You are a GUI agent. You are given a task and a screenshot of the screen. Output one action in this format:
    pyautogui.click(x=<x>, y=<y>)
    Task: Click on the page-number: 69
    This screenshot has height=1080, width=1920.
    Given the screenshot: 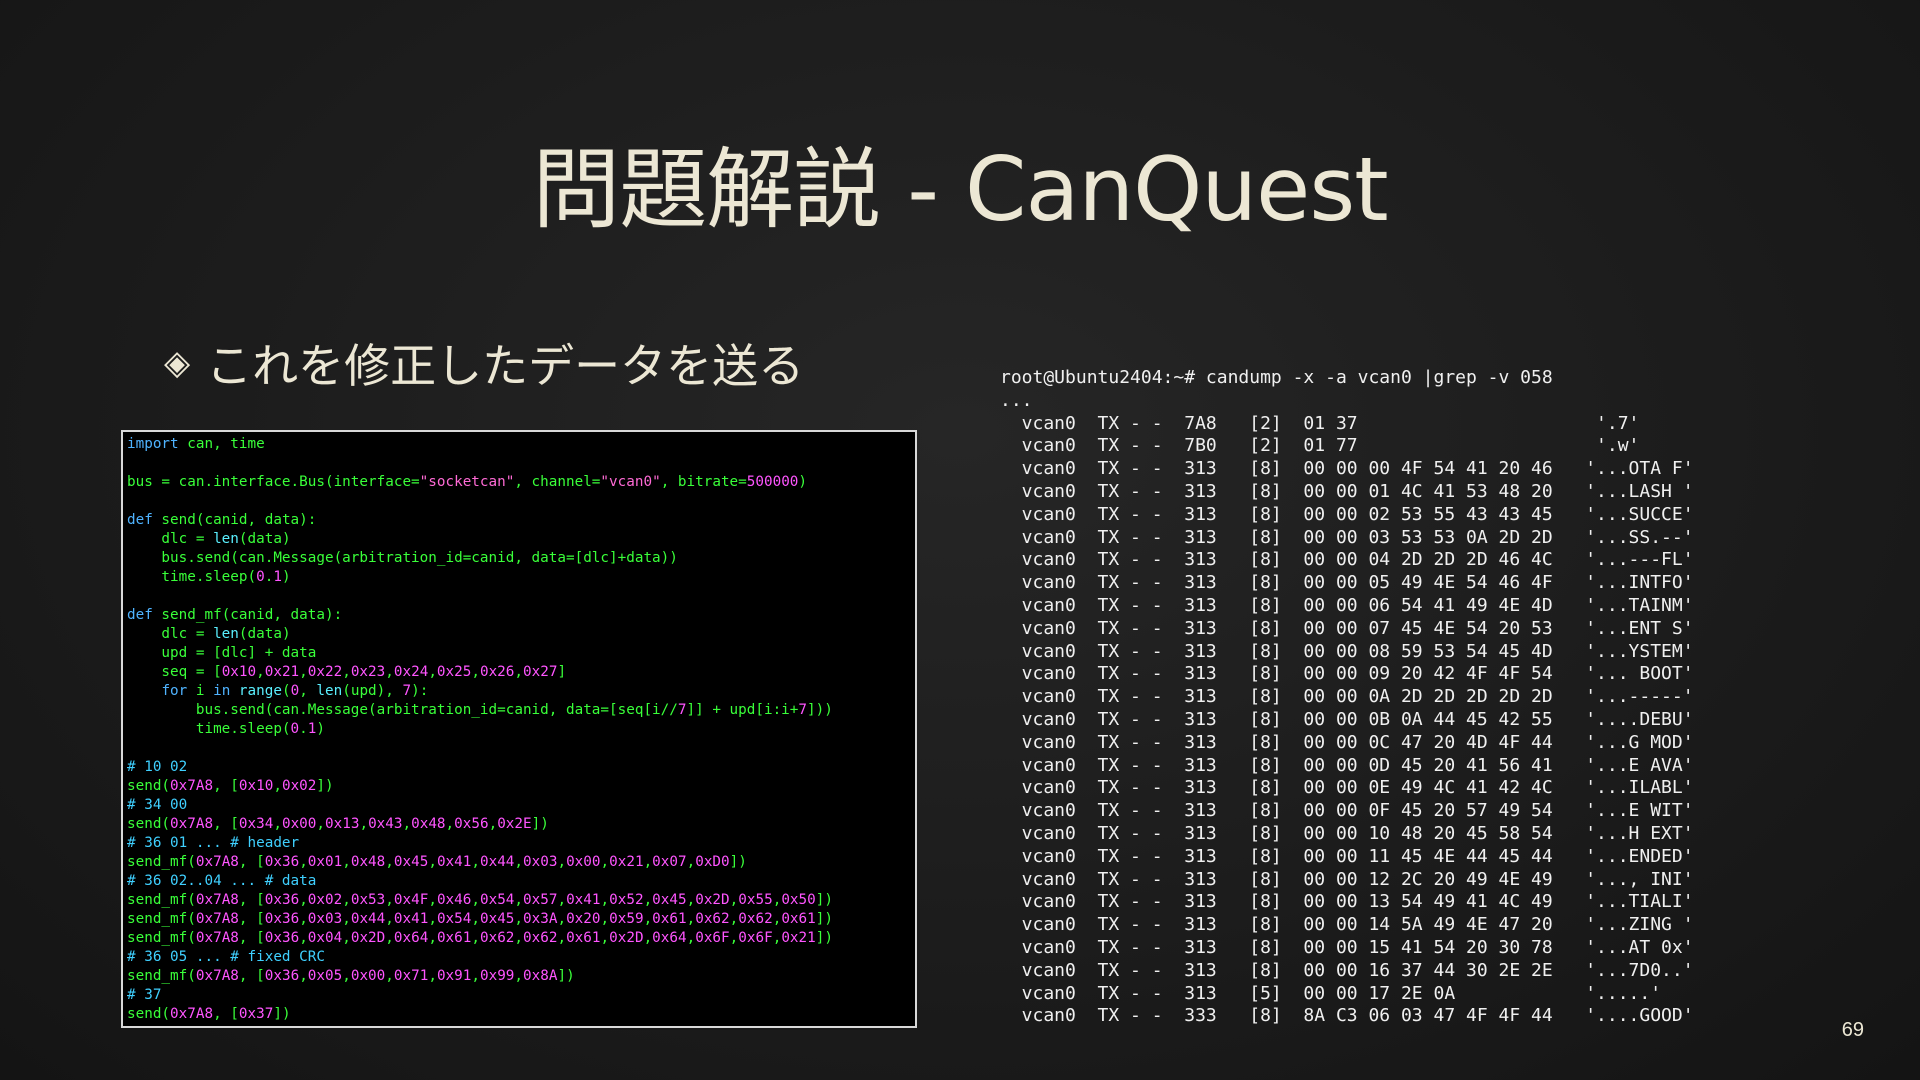 What is the action you would take?
    pyautogui.click(x=1852, y=1030)
    